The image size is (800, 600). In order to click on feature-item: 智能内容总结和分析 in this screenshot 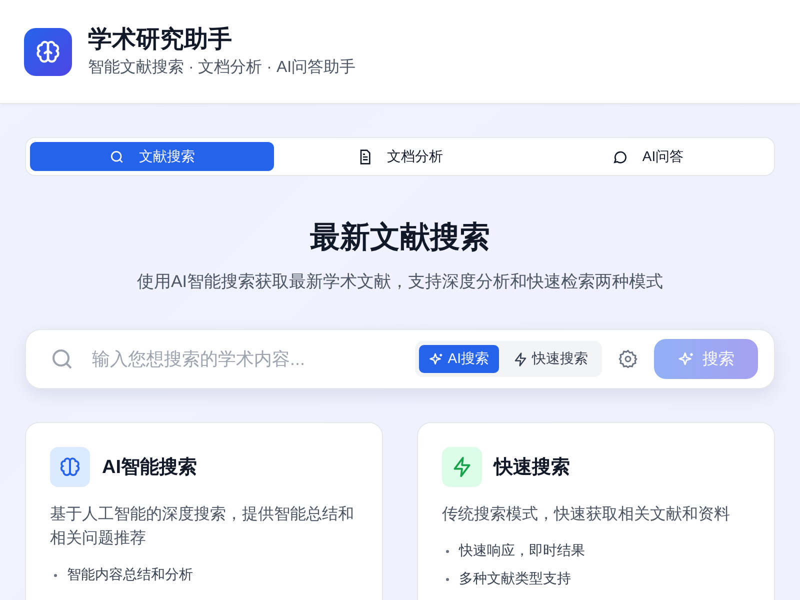, I will do `click(130, 575)`.